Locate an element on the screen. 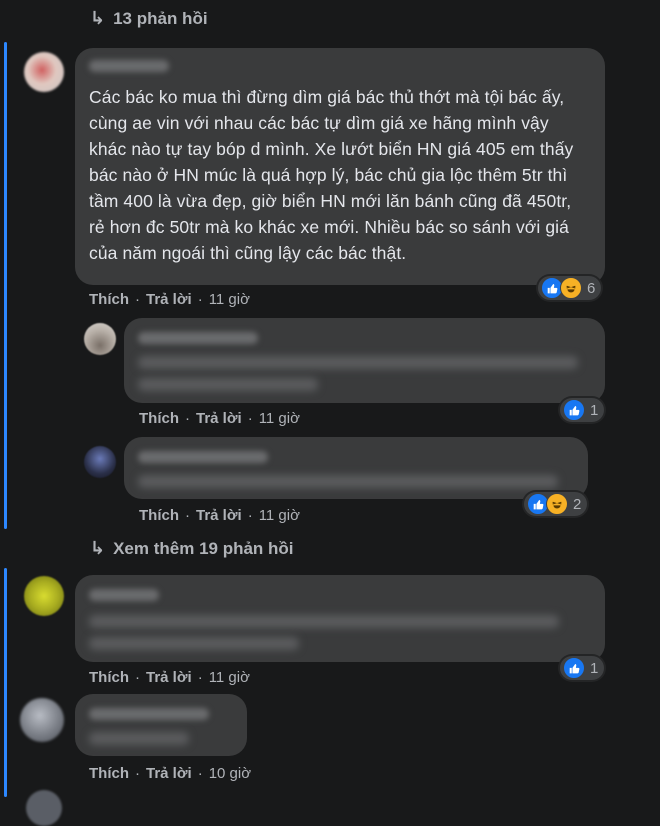  reaction-summary: 6 is located at coordinates (570, 288).